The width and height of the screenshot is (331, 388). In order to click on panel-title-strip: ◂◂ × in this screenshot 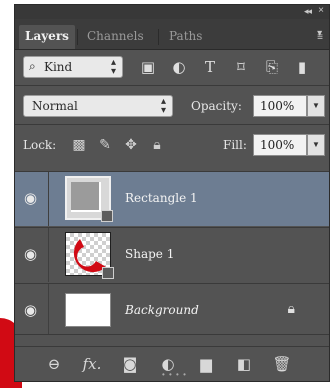, I will do `click(172, 12)`.